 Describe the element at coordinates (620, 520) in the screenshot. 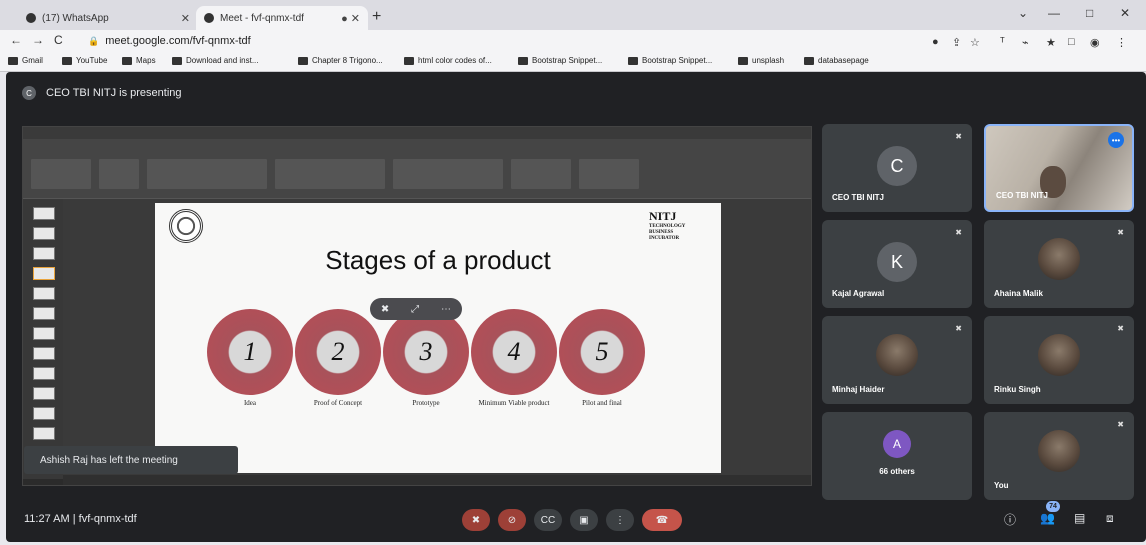

I see `more-options-button: ⋮` at that location.